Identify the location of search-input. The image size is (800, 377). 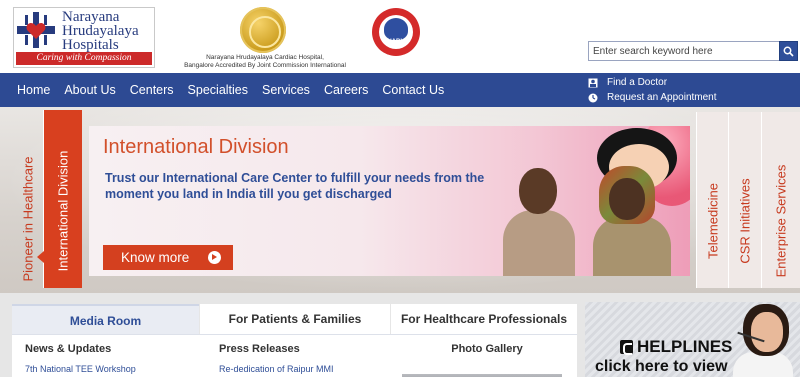
(684, 51).